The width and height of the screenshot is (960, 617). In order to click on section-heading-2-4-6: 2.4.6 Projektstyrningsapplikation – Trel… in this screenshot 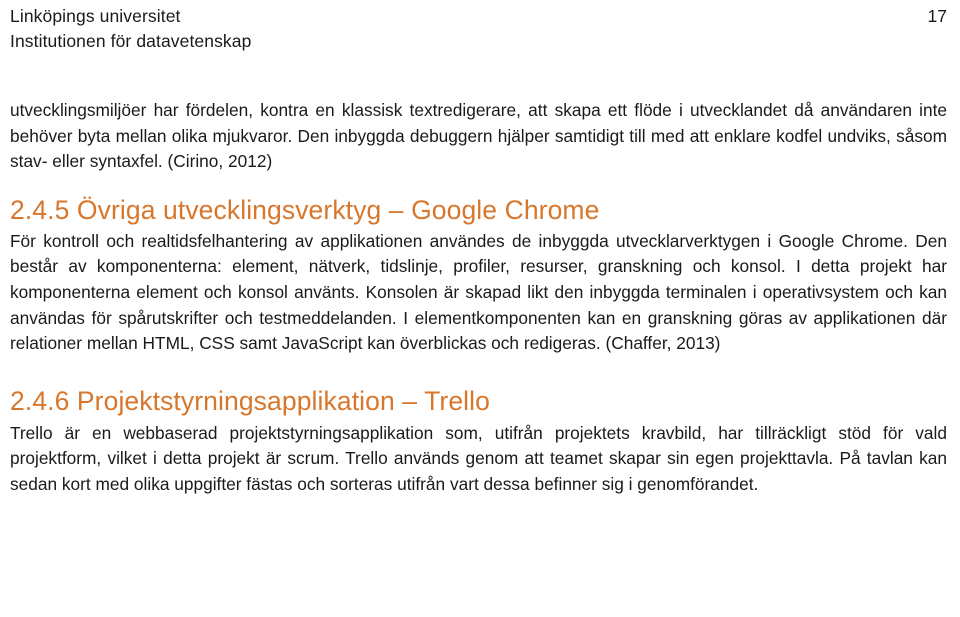, I will do `click(250, 400)`.